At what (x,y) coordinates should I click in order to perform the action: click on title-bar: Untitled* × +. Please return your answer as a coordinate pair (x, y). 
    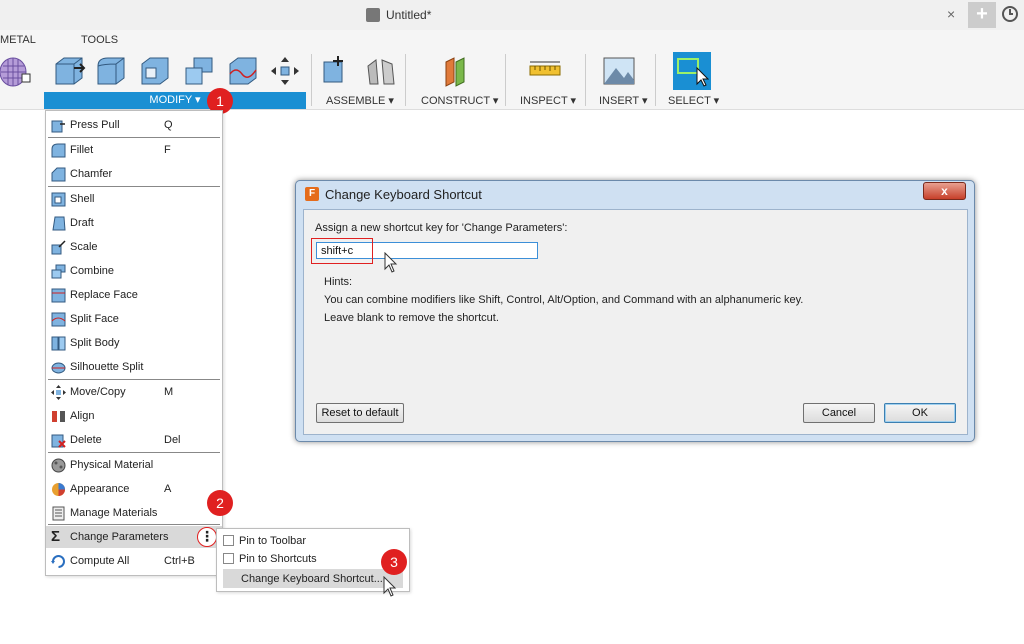
    Looking at the image, I should click on (512, 15).